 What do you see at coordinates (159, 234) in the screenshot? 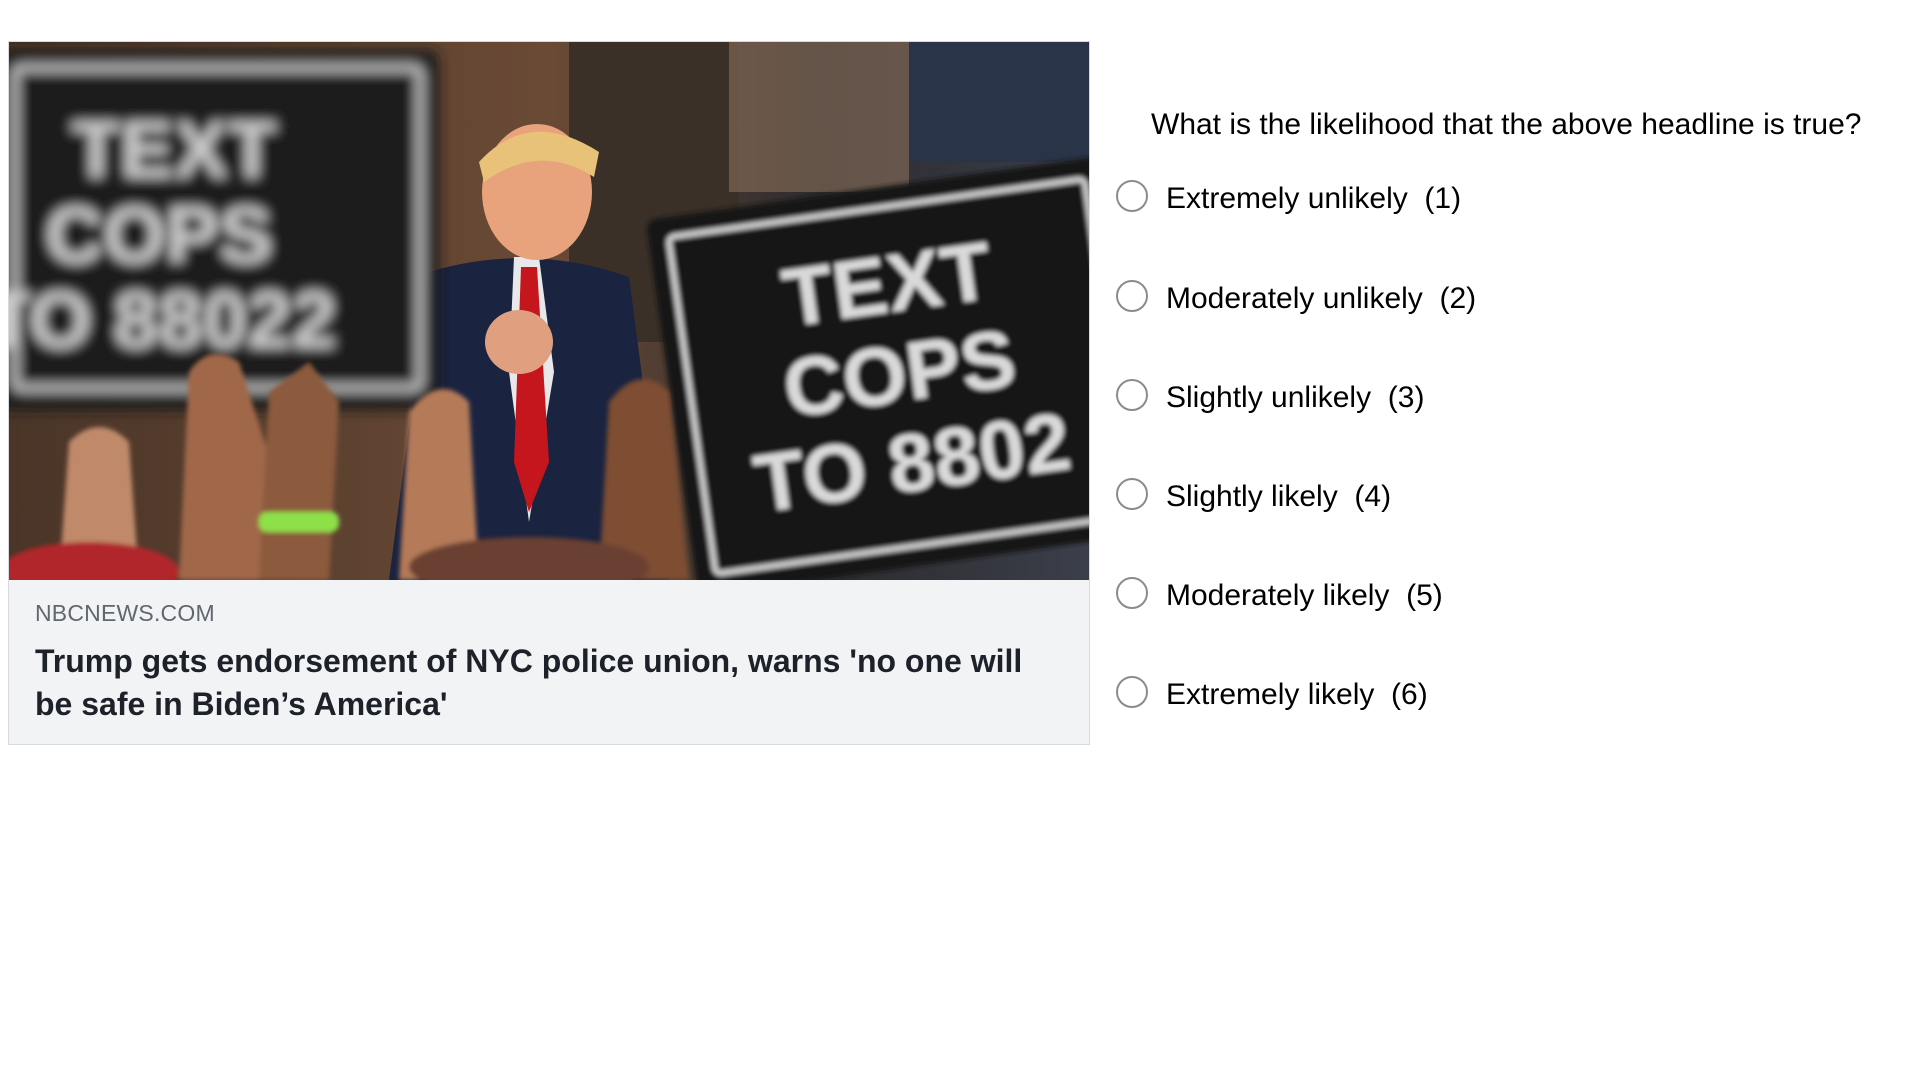
I see `svg-text: COPS` at bounding box center [159, 234].